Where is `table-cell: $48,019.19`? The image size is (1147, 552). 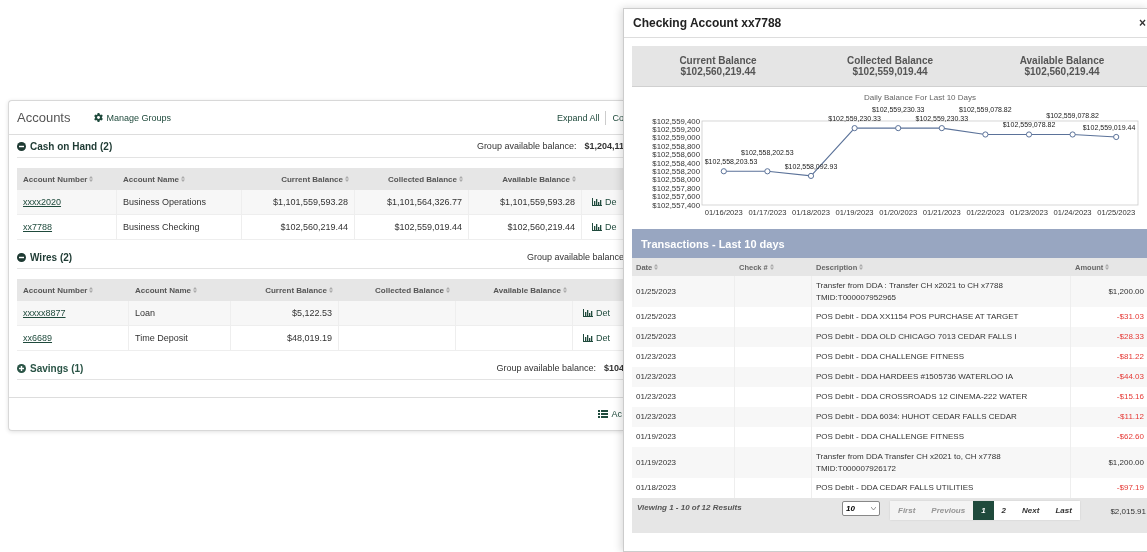 table-cell: $48,019.19 is located at coordinates (285, 338).